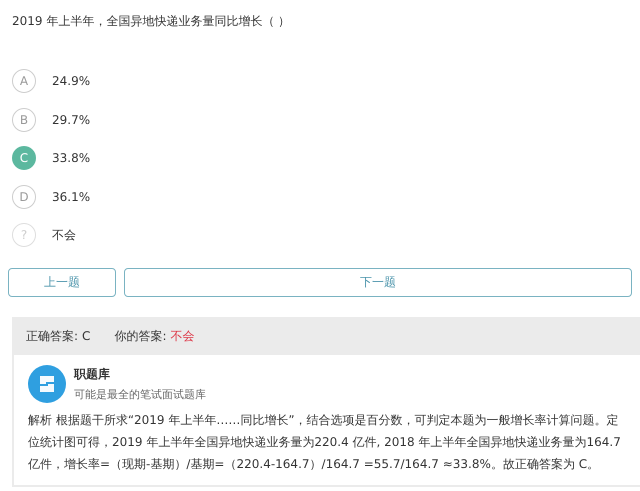 This screenshot has width=640, height=491. What do you see at coordinates (62, 282) in the screenshot?
I see `previous-button: 上一题` at bounding box center [62, 282].